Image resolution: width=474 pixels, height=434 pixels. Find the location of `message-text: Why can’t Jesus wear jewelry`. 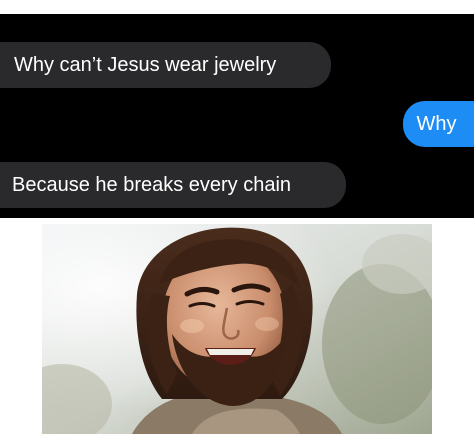

message-text: Why can’t Jesus wear jewelry is located at coordinates (145, 65).